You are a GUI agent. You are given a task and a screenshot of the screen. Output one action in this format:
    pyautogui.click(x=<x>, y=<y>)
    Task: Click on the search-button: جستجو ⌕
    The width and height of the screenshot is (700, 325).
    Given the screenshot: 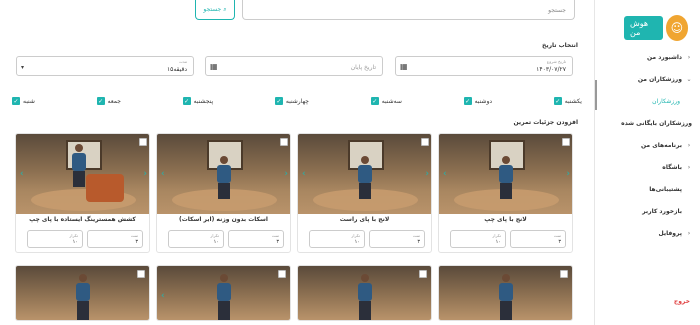 What is the action you would take?
    pyautogui.click(x=215, y=10)
    